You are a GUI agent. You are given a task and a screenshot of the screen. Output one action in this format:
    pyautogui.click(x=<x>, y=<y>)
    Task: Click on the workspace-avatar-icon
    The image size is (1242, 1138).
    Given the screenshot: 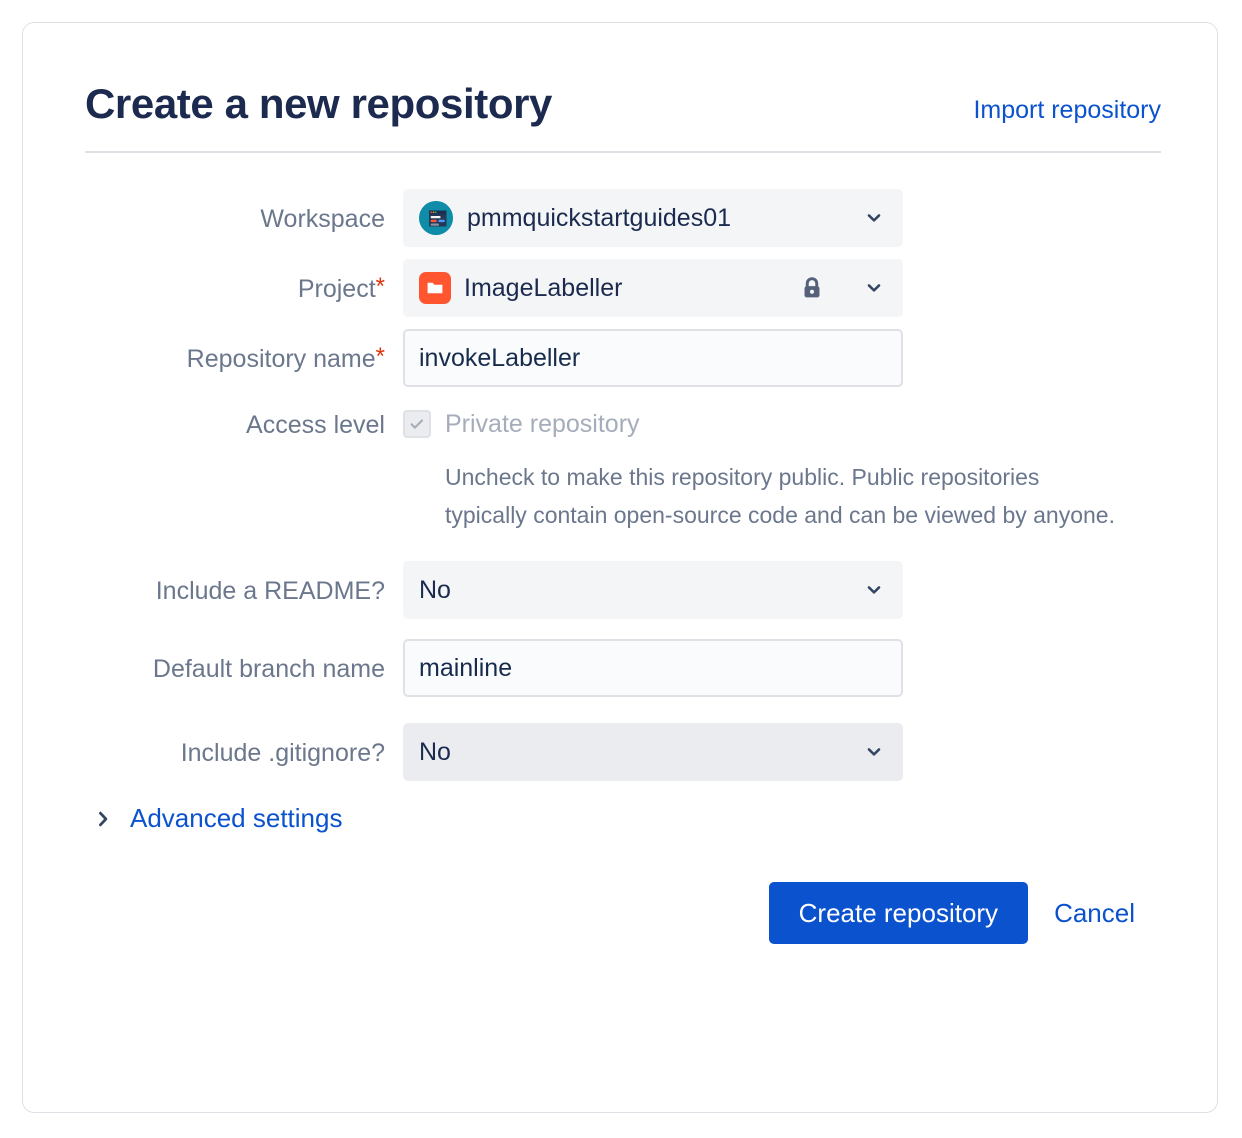 What is the action you would take?
    pyautogui.click(x=436, y=218)
    